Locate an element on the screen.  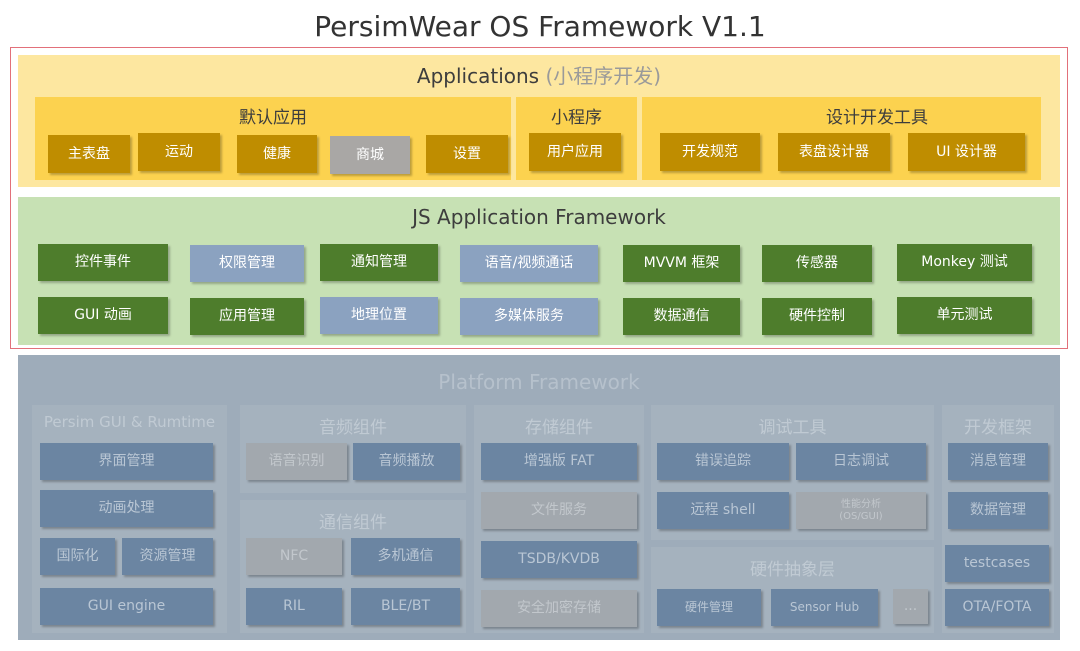
pgroup-audio-label: 音频组件 is located at coordinates (353, 428).